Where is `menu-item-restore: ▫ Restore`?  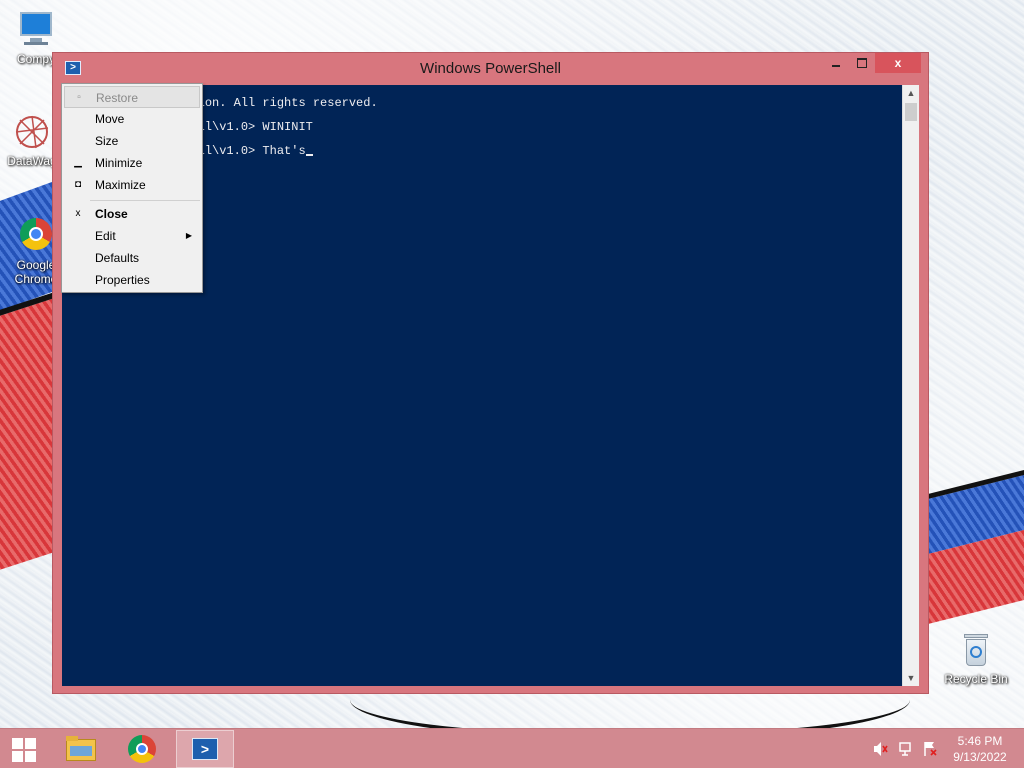
menu-item-restore: ▫ Restore is located at coordinates (132, 97).